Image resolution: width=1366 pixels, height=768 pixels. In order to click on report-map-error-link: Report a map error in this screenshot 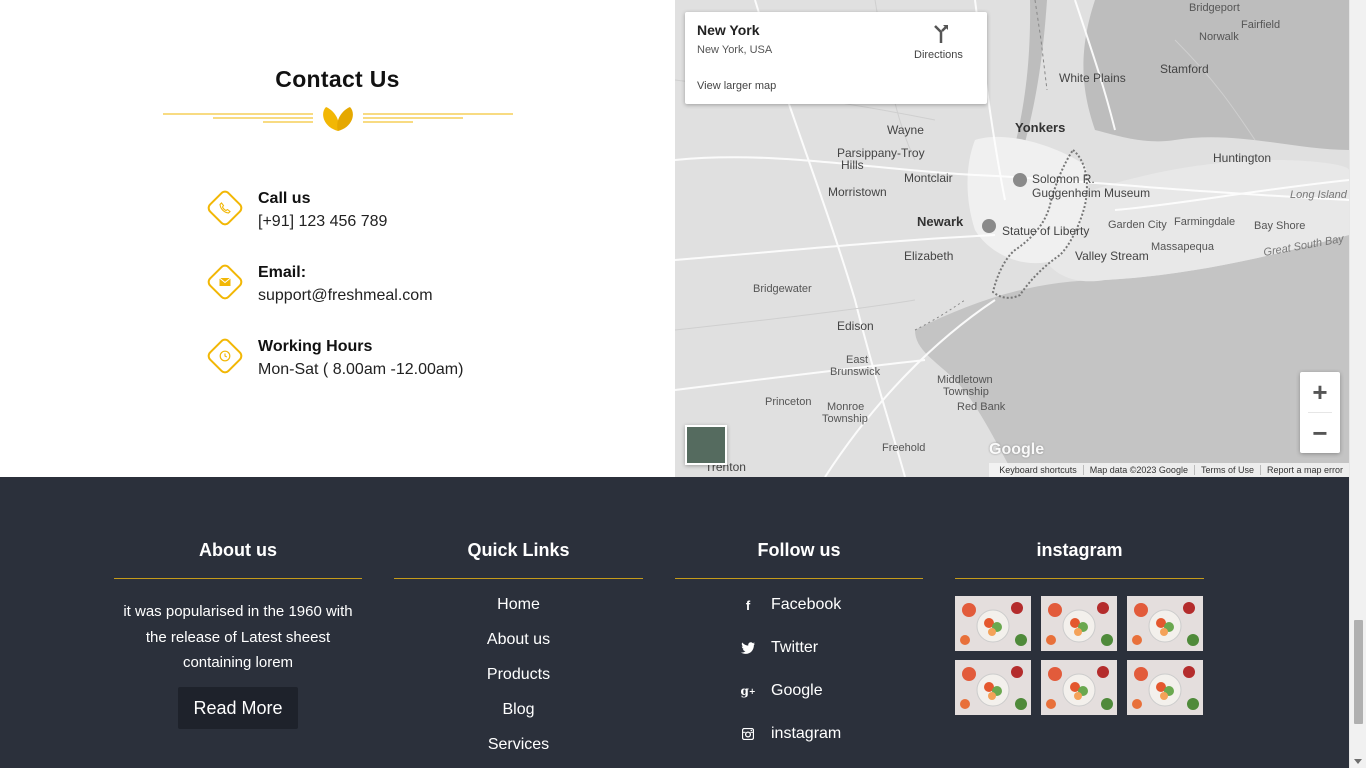, I will do `click(1304, 470)`.